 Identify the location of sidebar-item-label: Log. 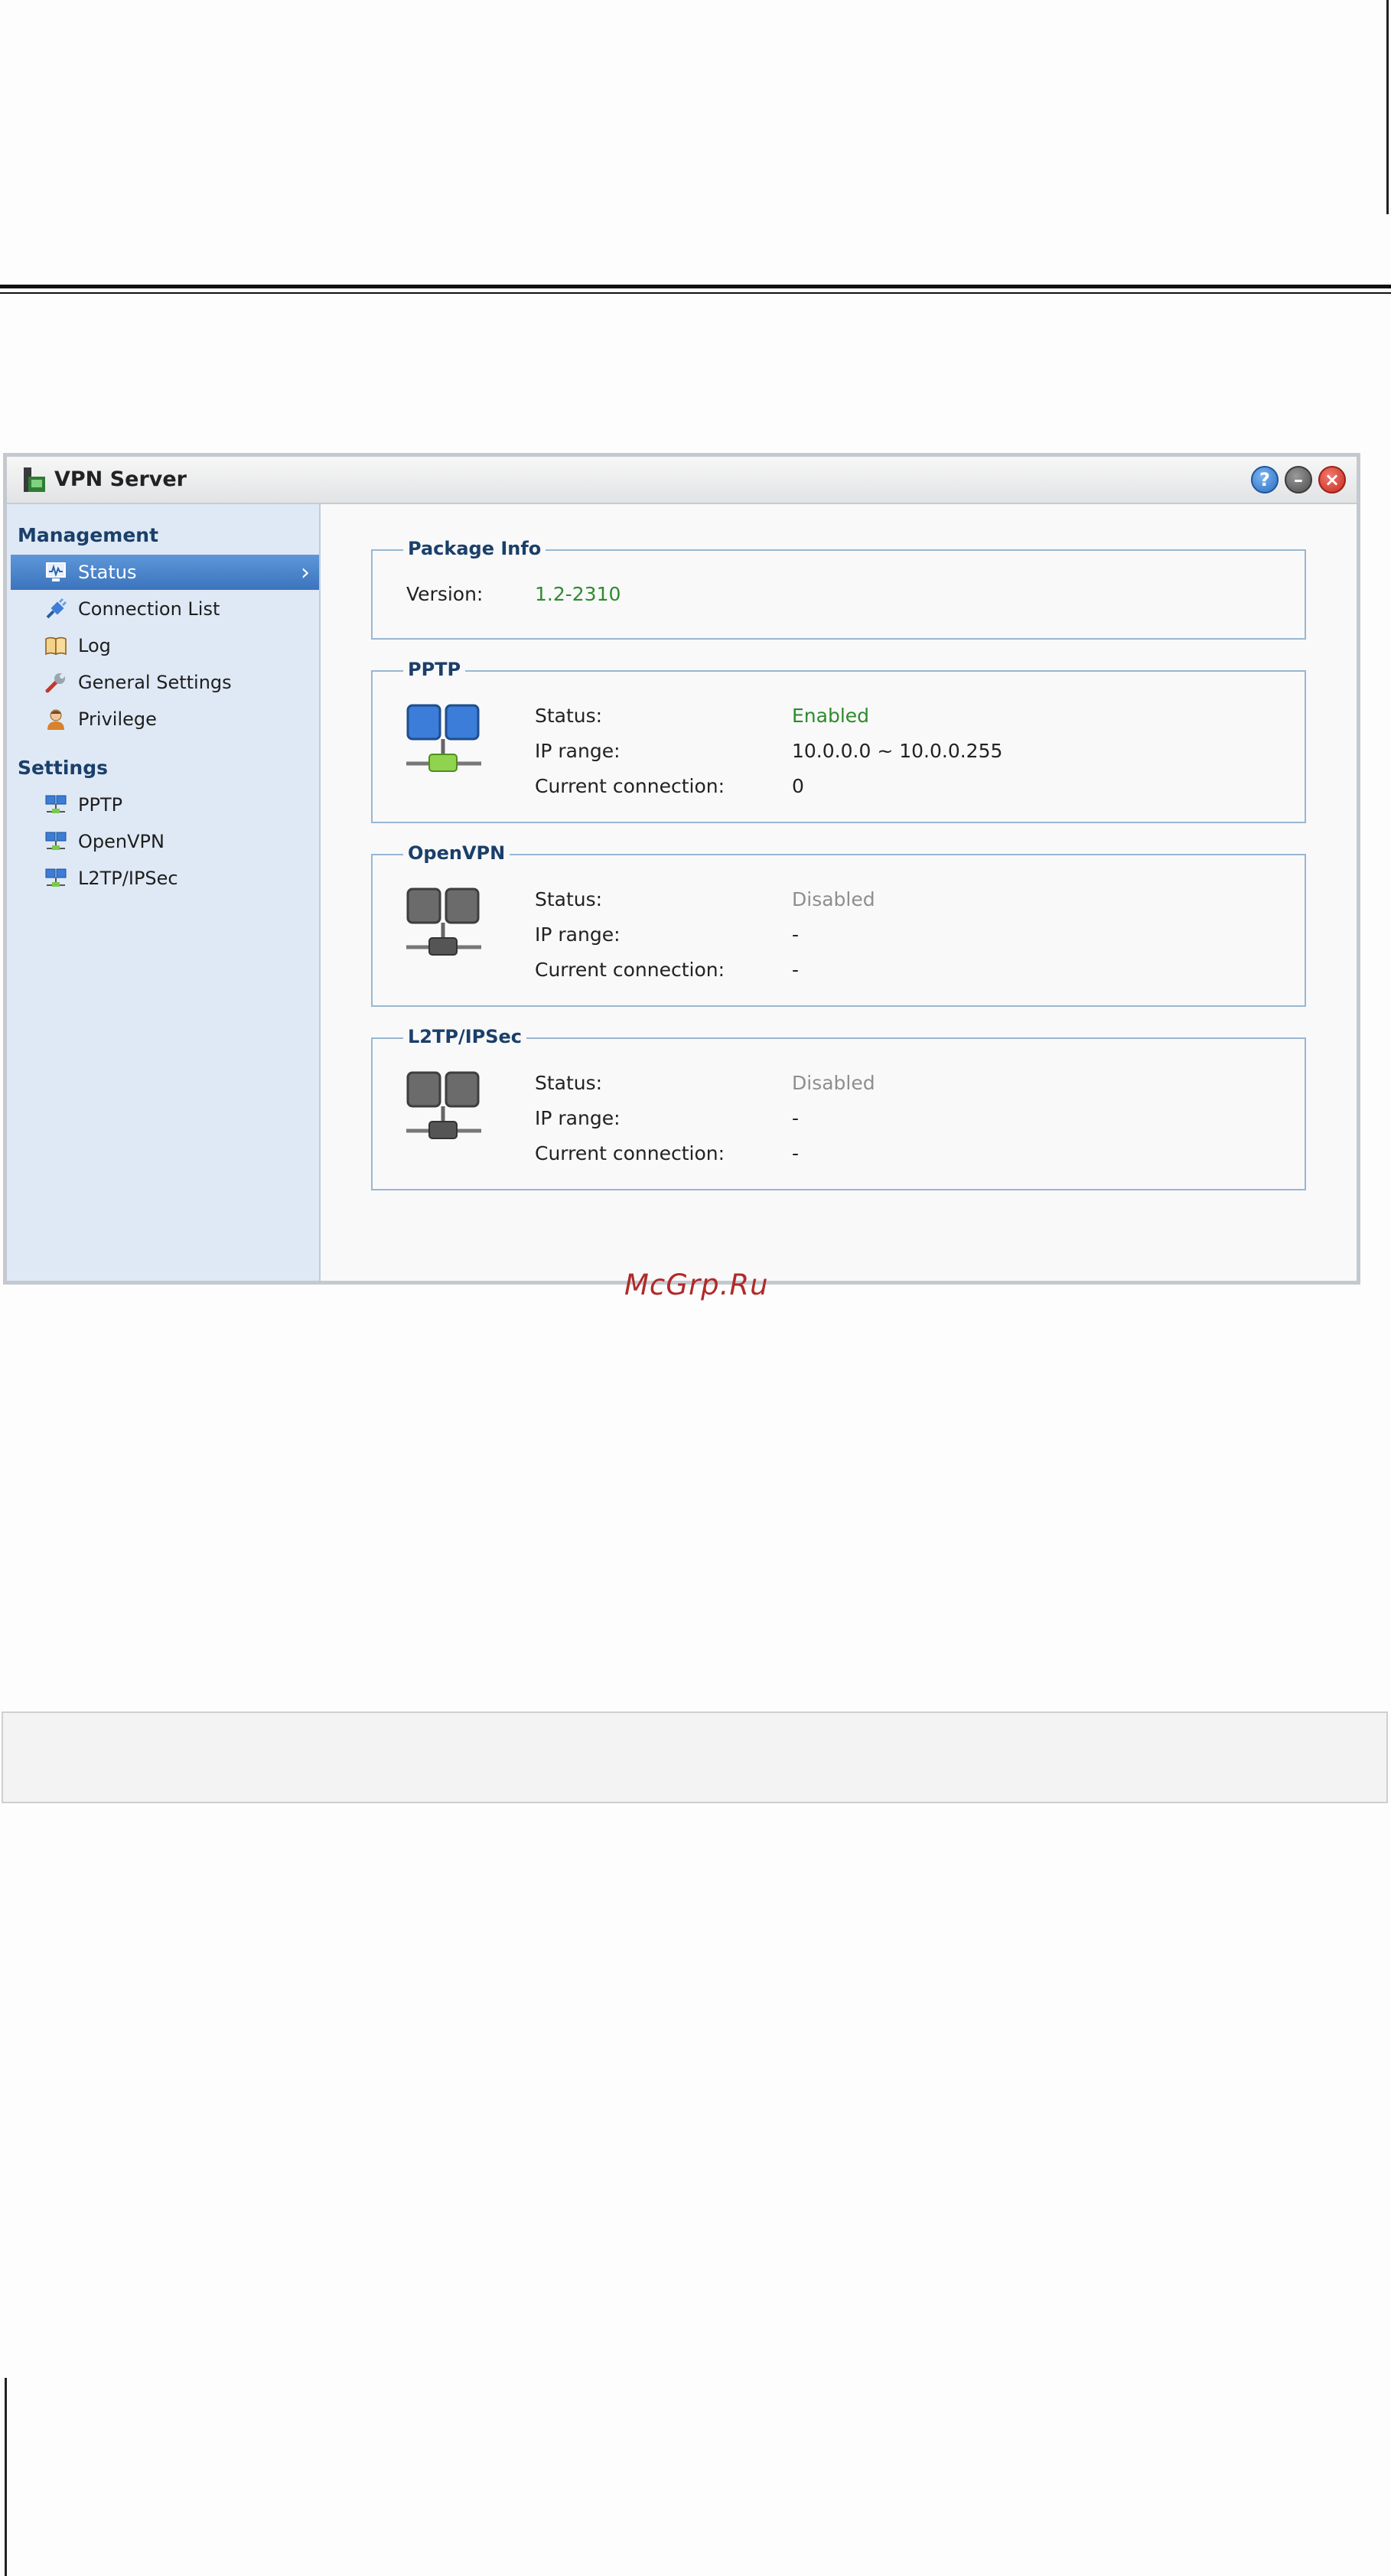
(94, 646).